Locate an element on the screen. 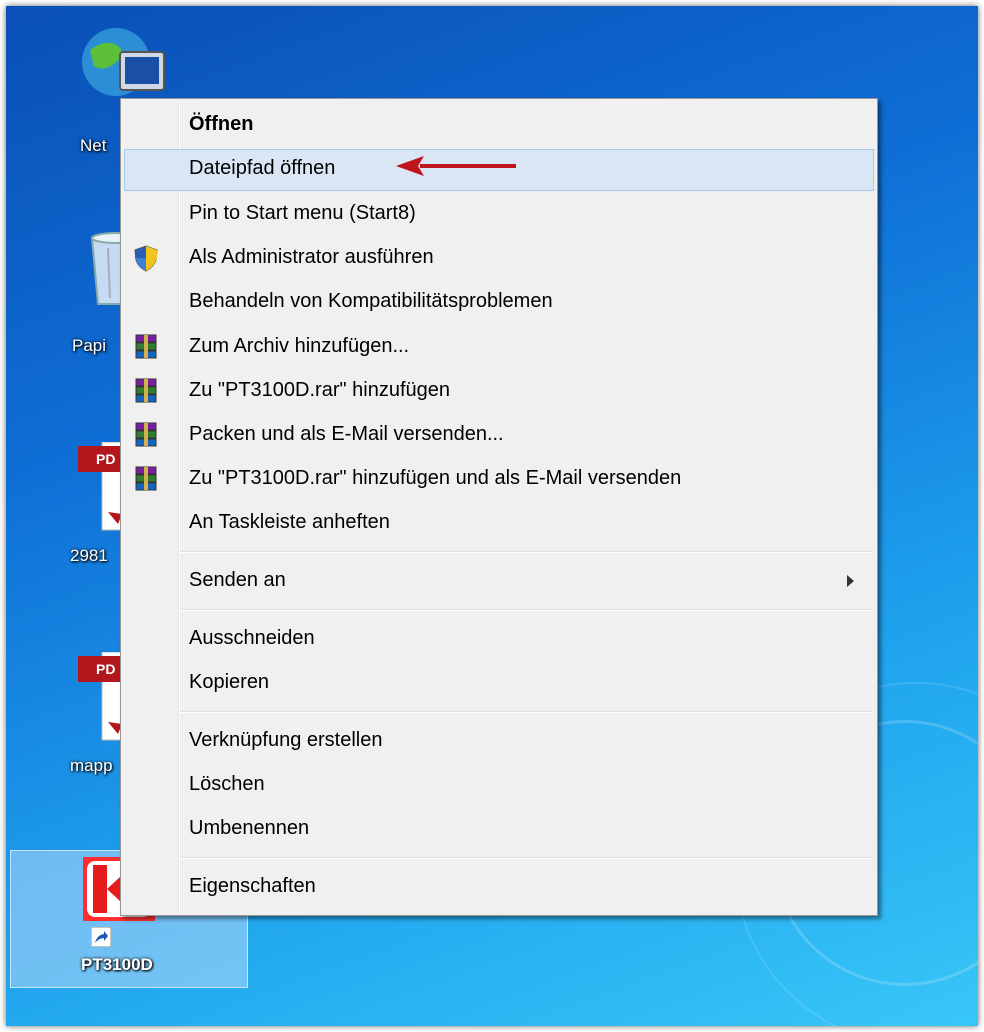  menu-item-label: Behandeln von Kompatibilitätsproblemen is located at coordinates (371, 301).